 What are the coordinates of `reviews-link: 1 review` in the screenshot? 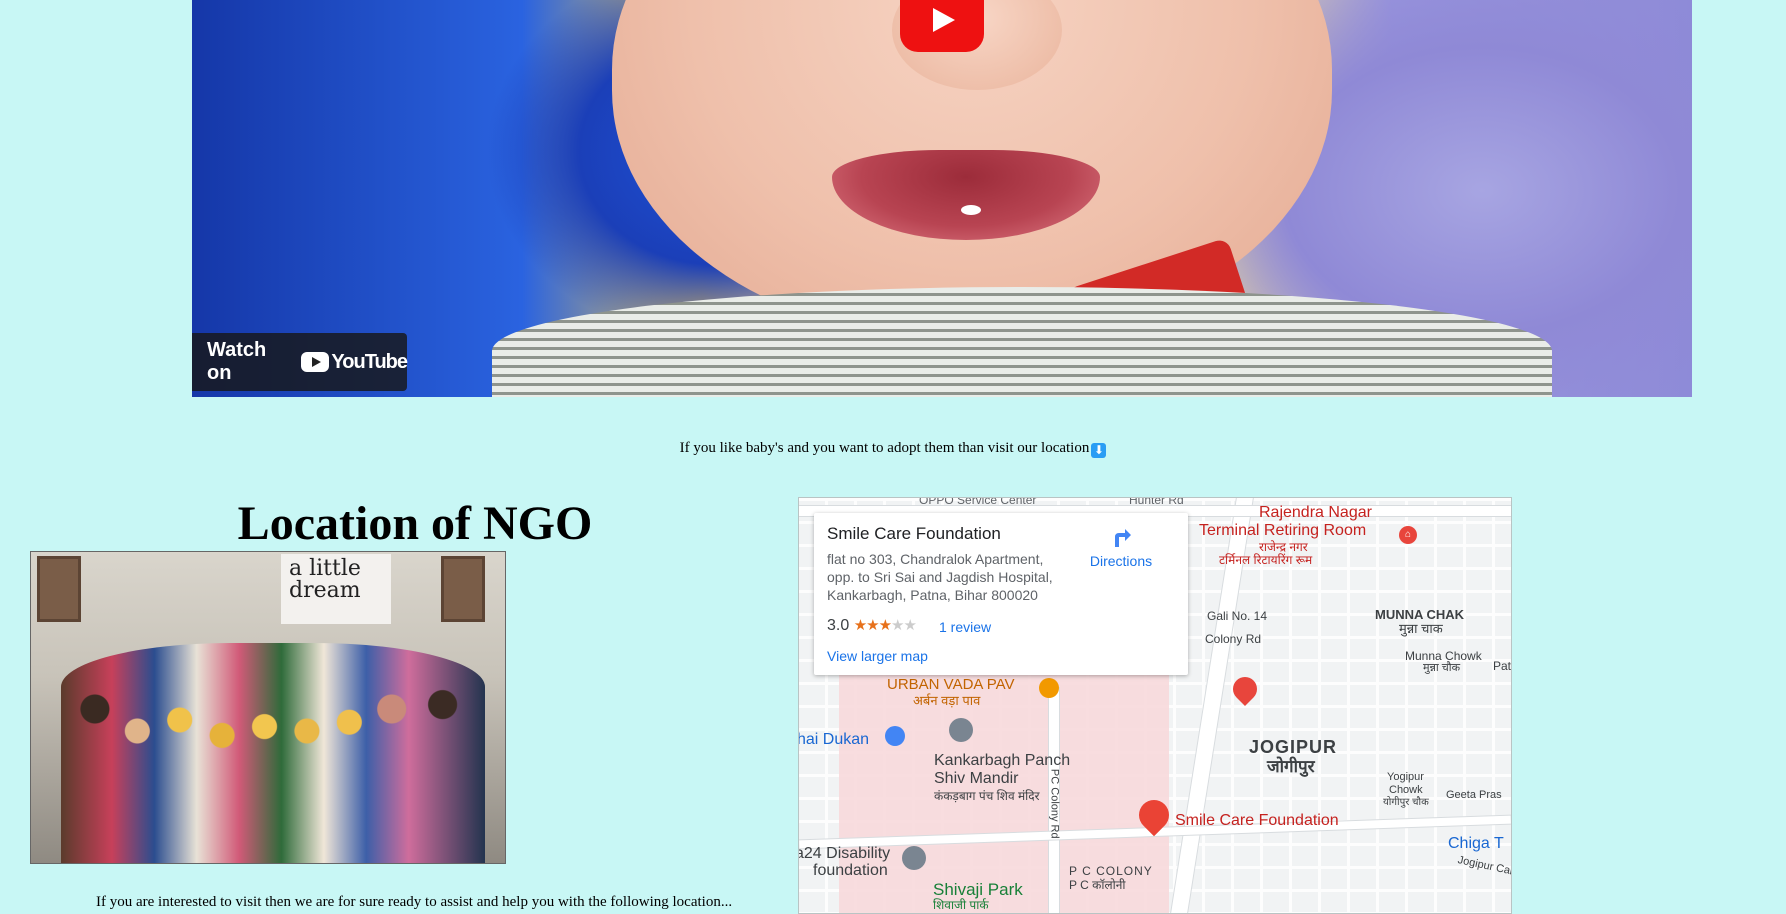 It's located at (965, 627).